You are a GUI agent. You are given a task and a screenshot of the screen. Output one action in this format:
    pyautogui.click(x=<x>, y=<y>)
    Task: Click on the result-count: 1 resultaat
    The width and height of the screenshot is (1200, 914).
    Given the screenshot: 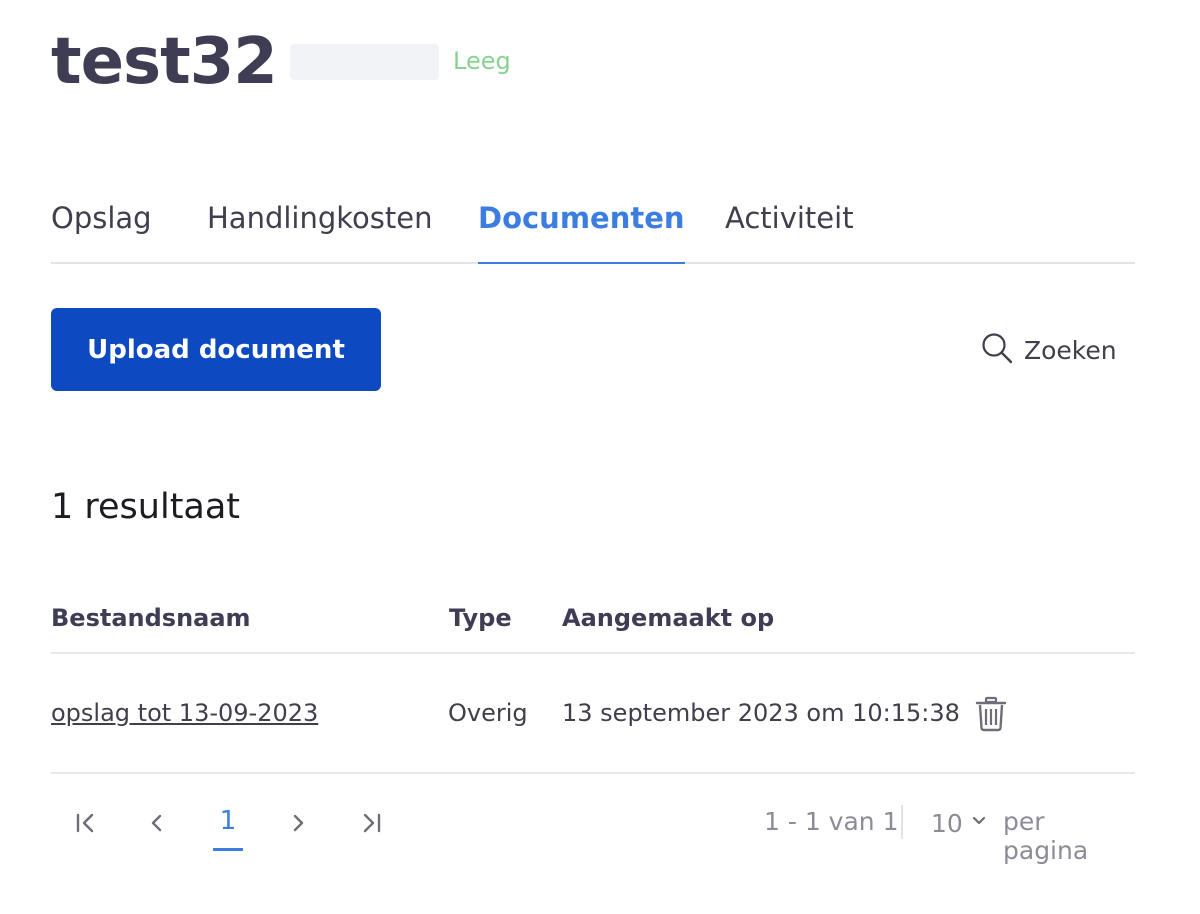 What is the action you would take?
    pyautogui.click(x=146, y=507)
    